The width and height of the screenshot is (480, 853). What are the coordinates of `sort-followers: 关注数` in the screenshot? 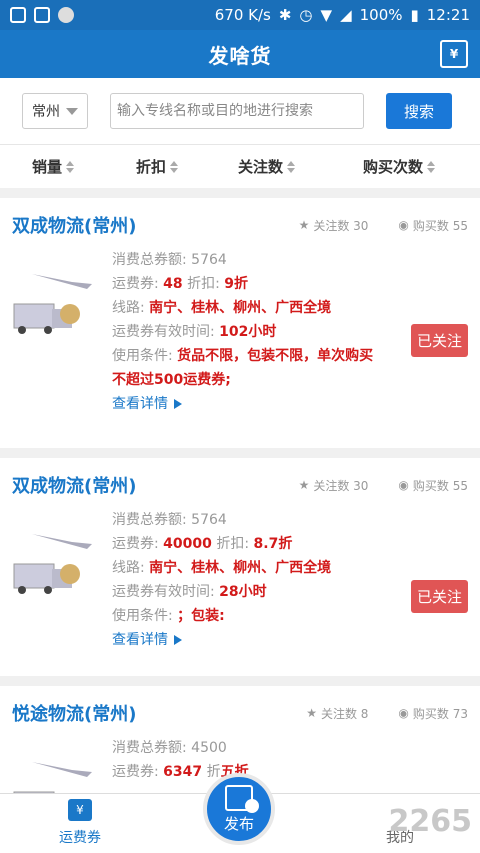 It's located at (267, 166).